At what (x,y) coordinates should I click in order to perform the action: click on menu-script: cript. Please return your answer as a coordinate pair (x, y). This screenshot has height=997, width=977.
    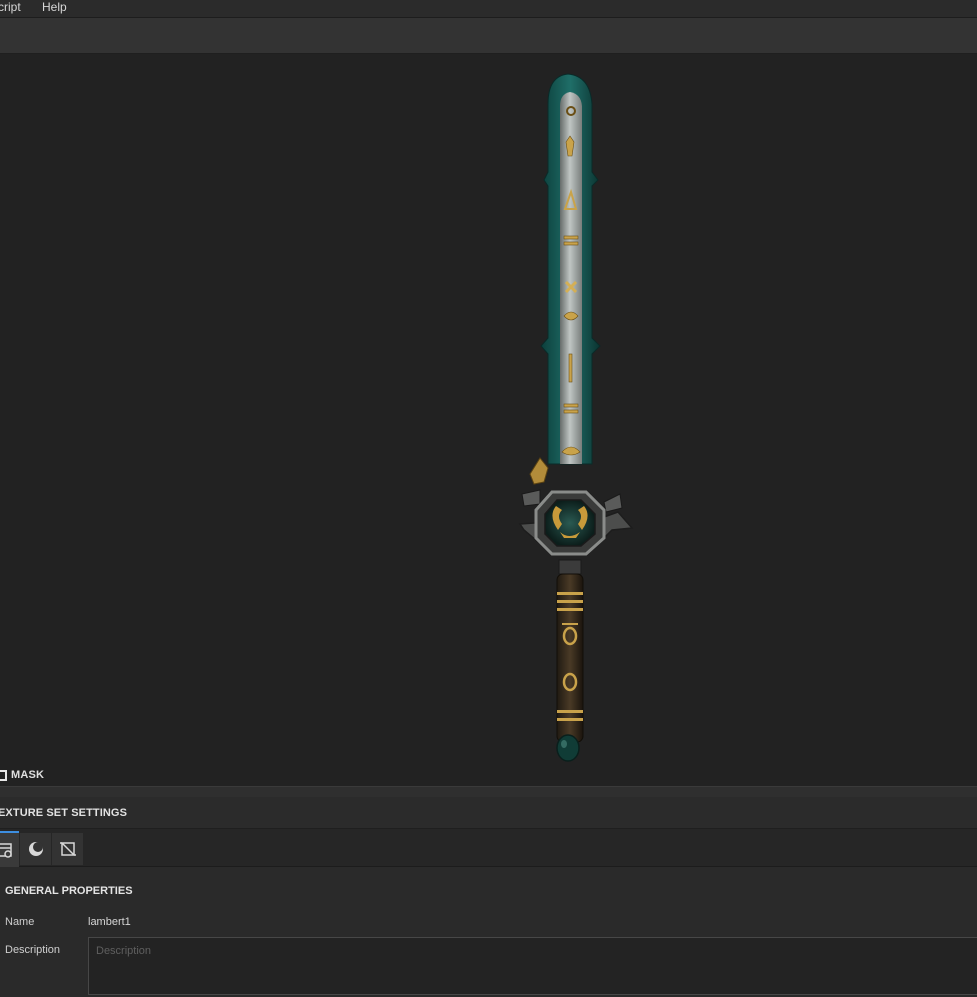
    Looking at the image, I should click on (10, 7).